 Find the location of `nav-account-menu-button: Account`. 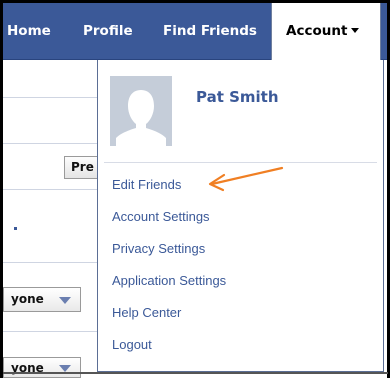

nav-account-menu-button: Account is located at coordinates (326, 33).